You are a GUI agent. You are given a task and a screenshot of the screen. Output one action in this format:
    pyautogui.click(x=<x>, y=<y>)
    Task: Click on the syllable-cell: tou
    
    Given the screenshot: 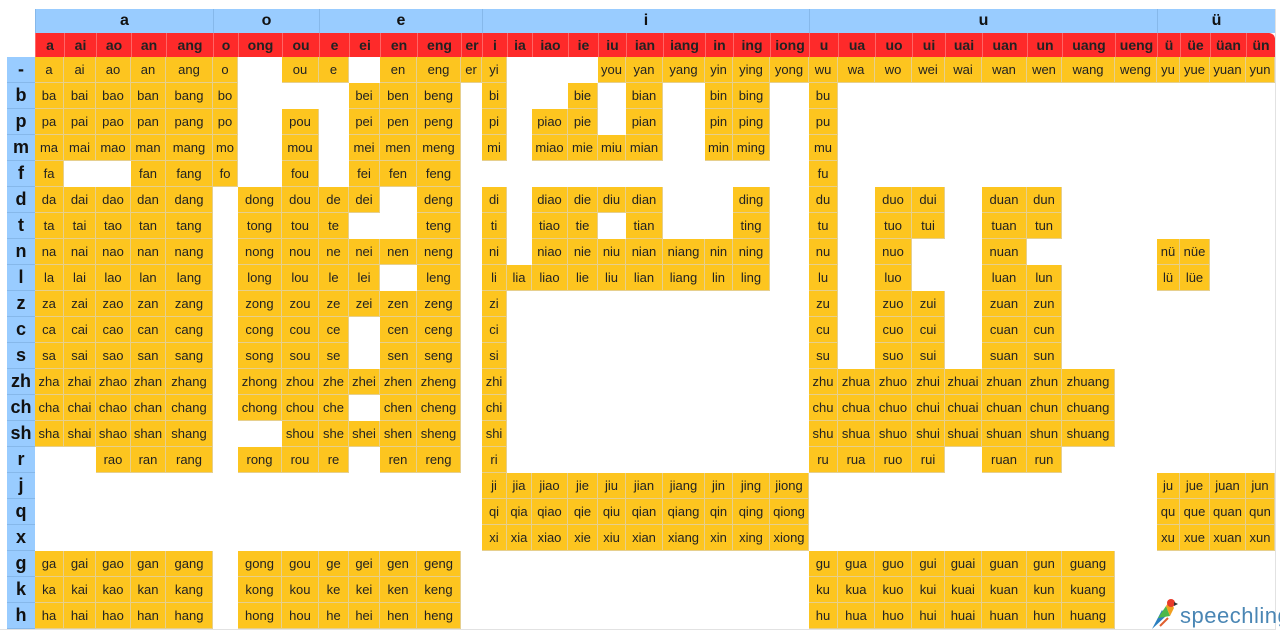 What is the action you would take?
    pyautogui.click(x=300, y=226)
    